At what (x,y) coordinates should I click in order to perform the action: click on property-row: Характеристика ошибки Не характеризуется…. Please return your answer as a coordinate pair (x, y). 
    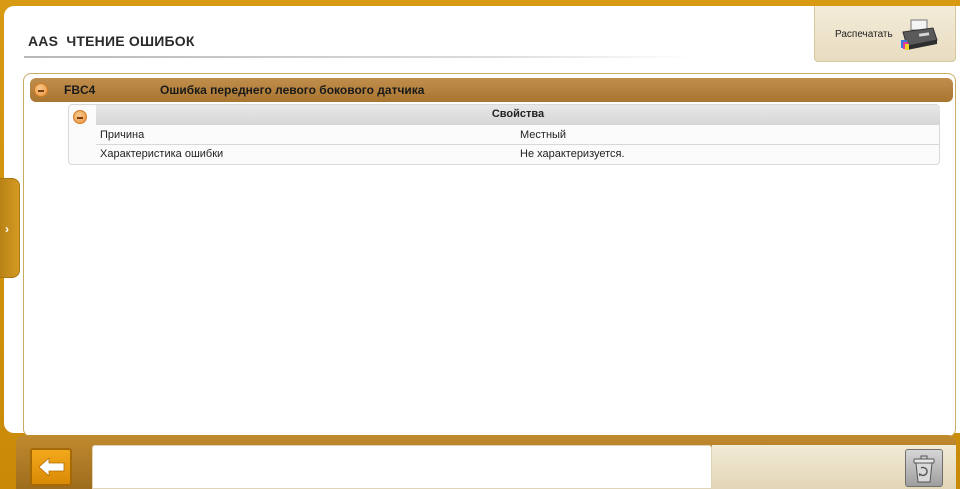
    Looking at the image, I should click on (518, 154).